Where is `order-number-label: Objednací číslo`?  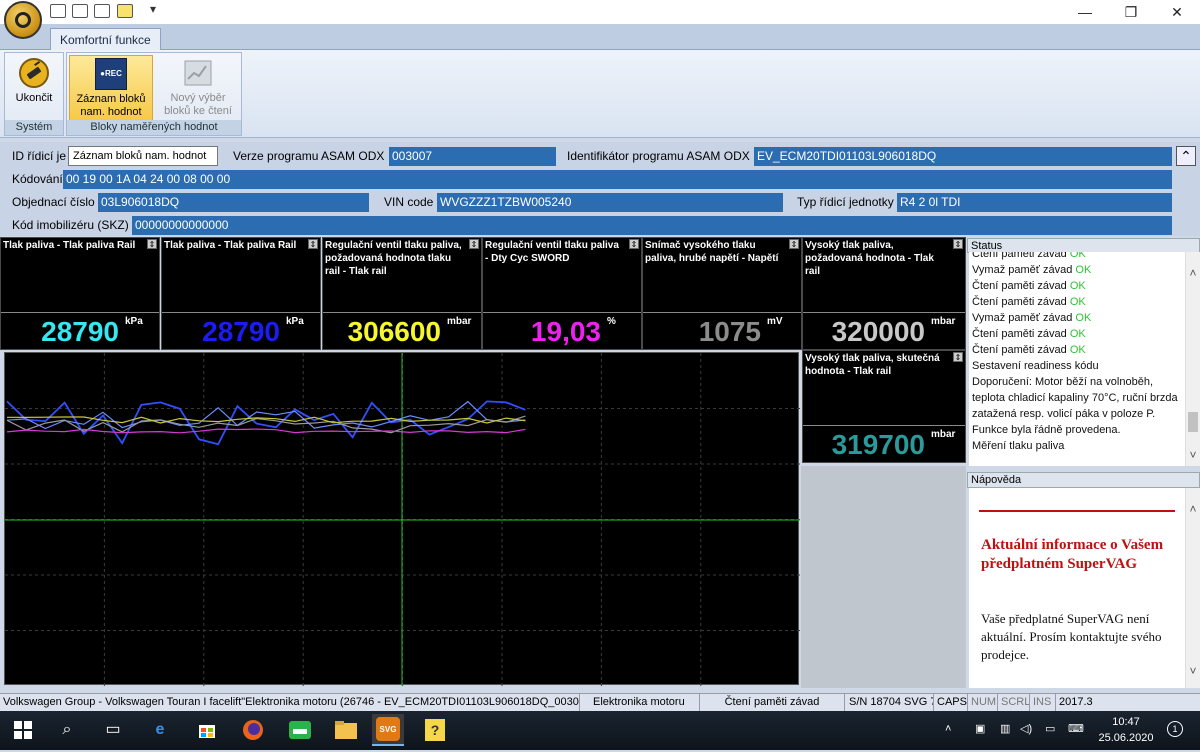
order-number-label: Objednací číslo is located at coordinates (53, 202).